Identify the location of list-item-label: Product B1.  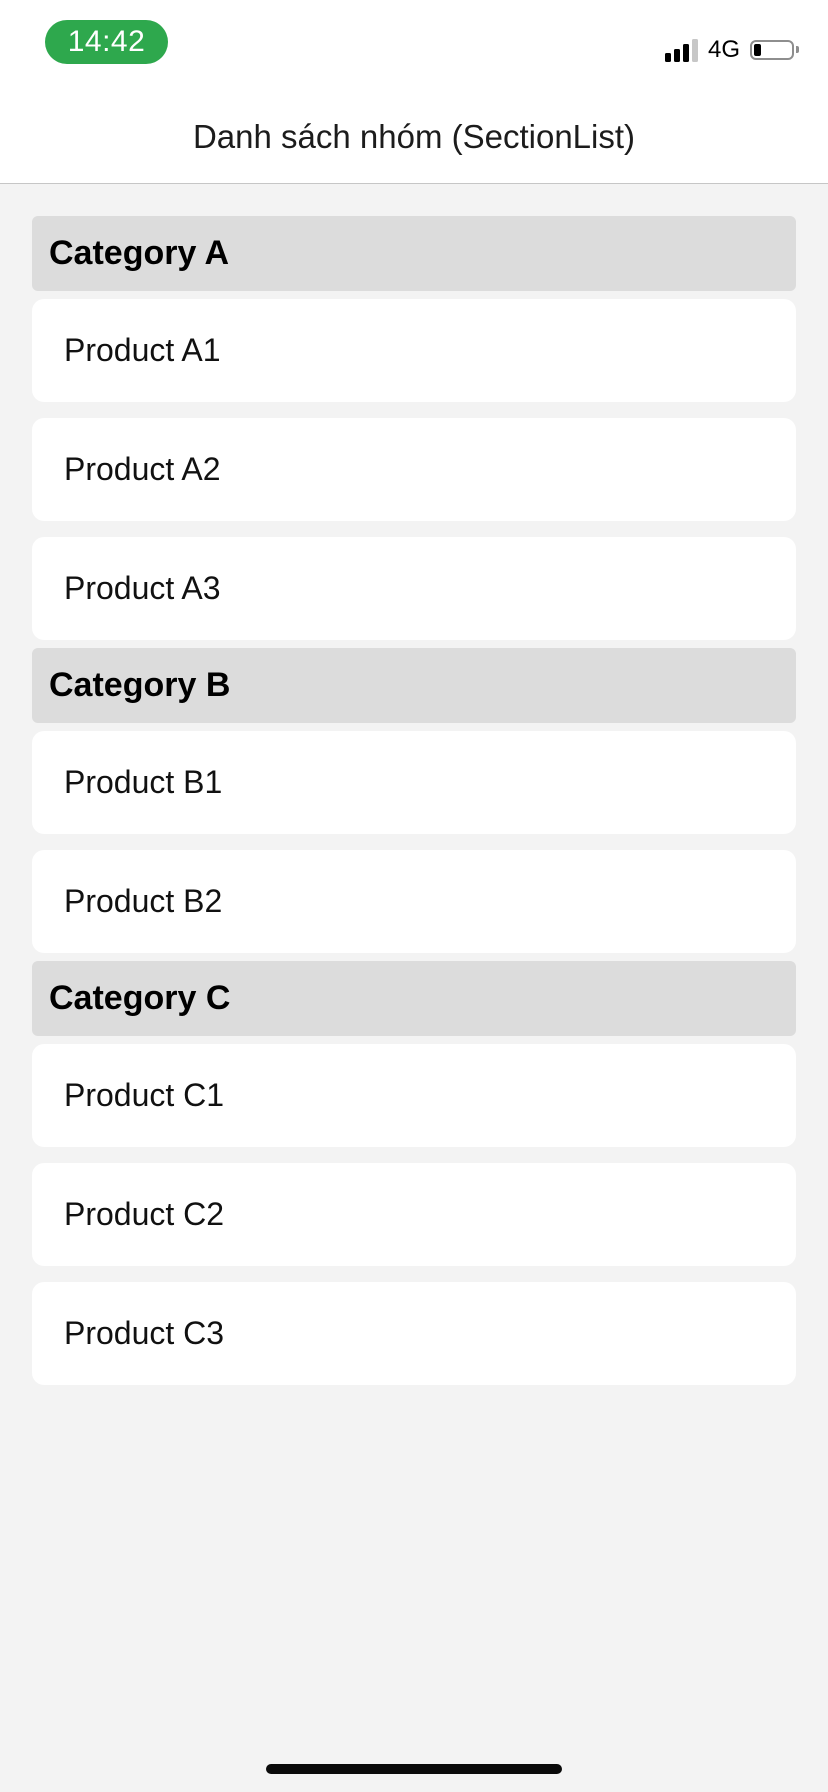
(143, 782).